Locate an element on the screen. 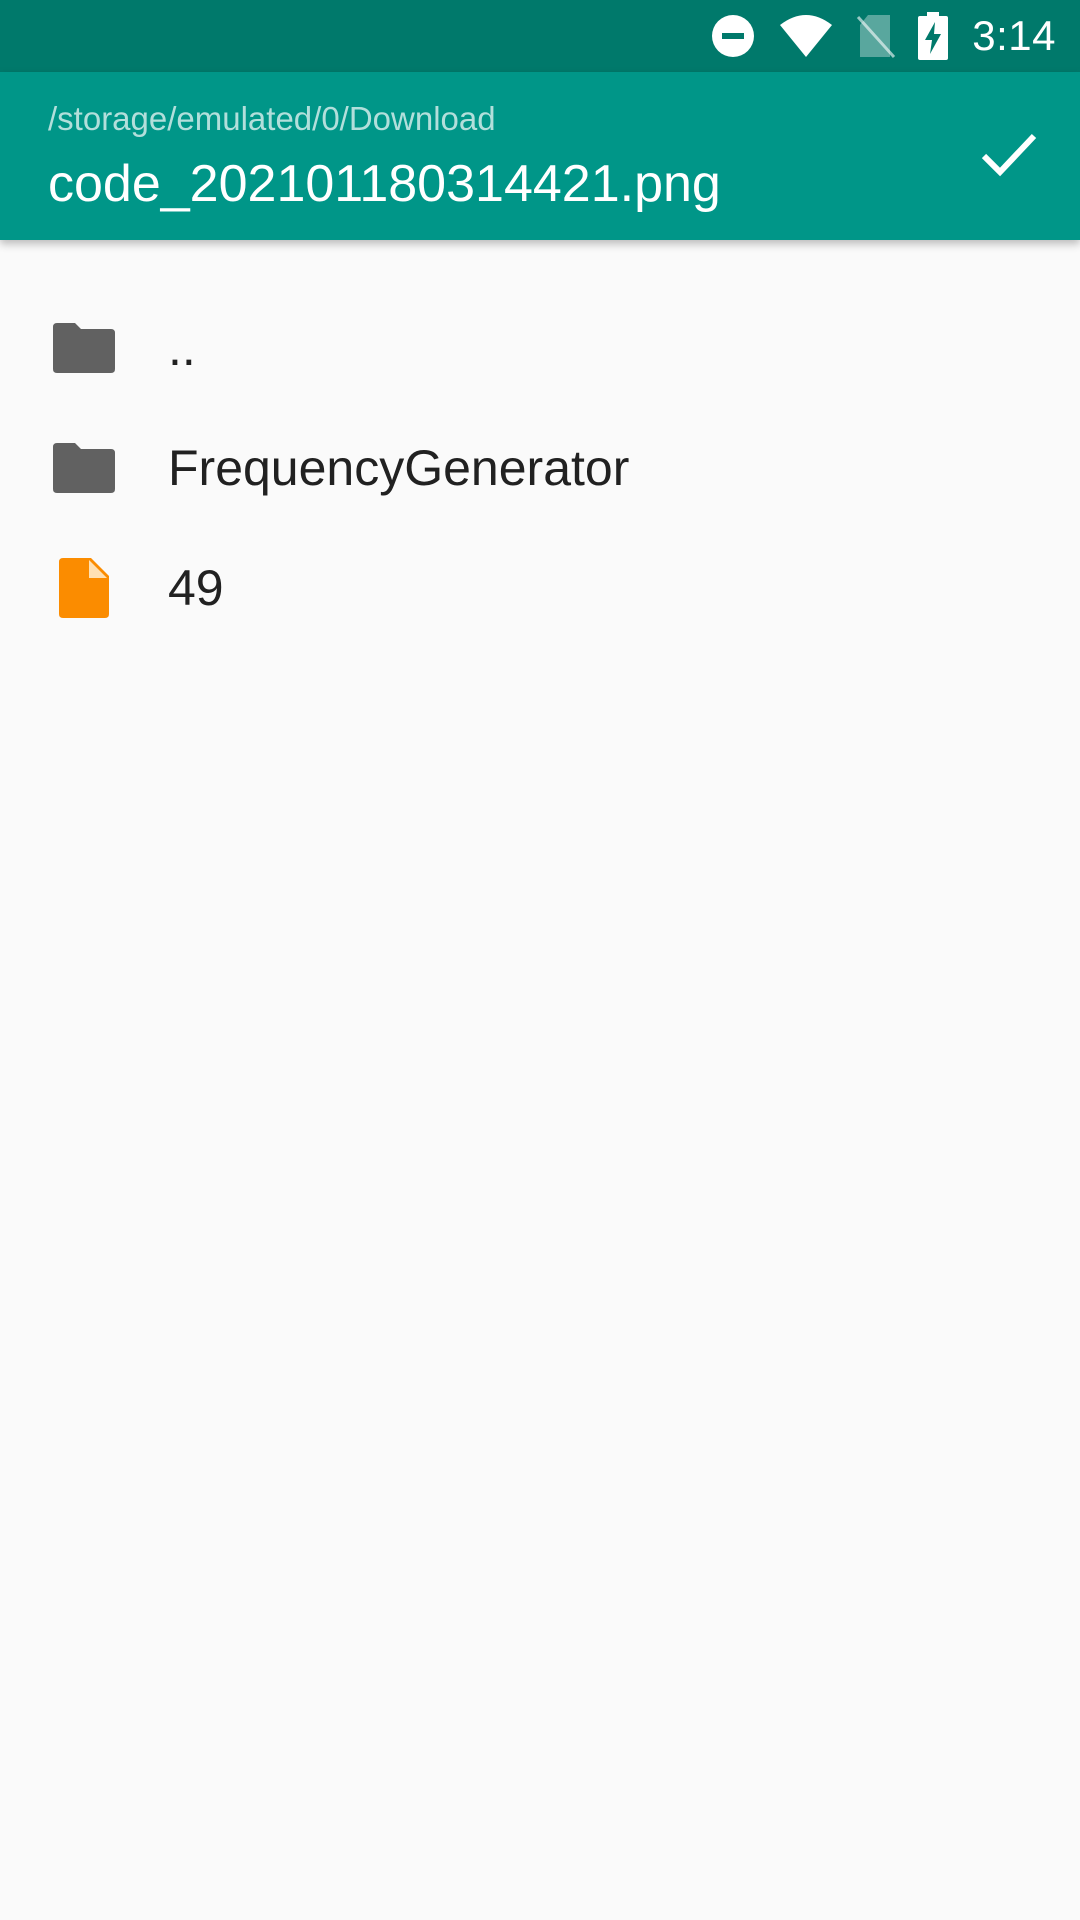  list-item-parent-directory: .. is located at coordinates (540, 348).